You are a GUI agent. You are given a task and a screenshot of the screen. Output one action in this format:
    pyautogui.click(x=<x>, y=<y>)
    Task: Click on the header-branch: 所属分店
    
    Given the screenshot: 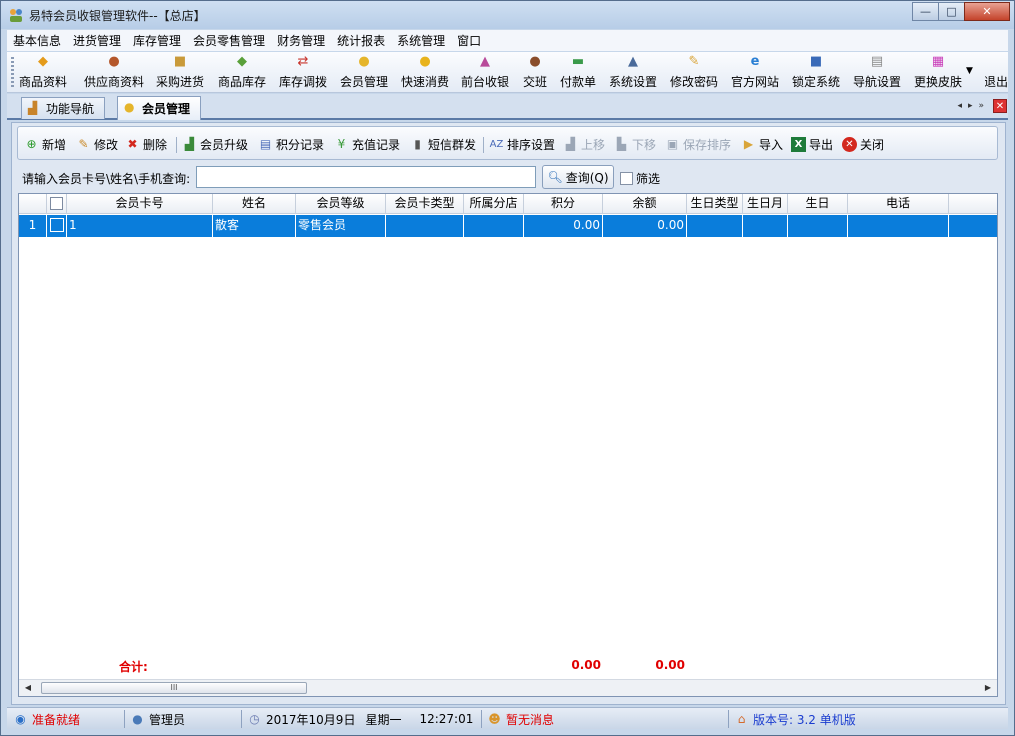 What is the action you would take?
    pyautogui.click(x=494, y=204)
    